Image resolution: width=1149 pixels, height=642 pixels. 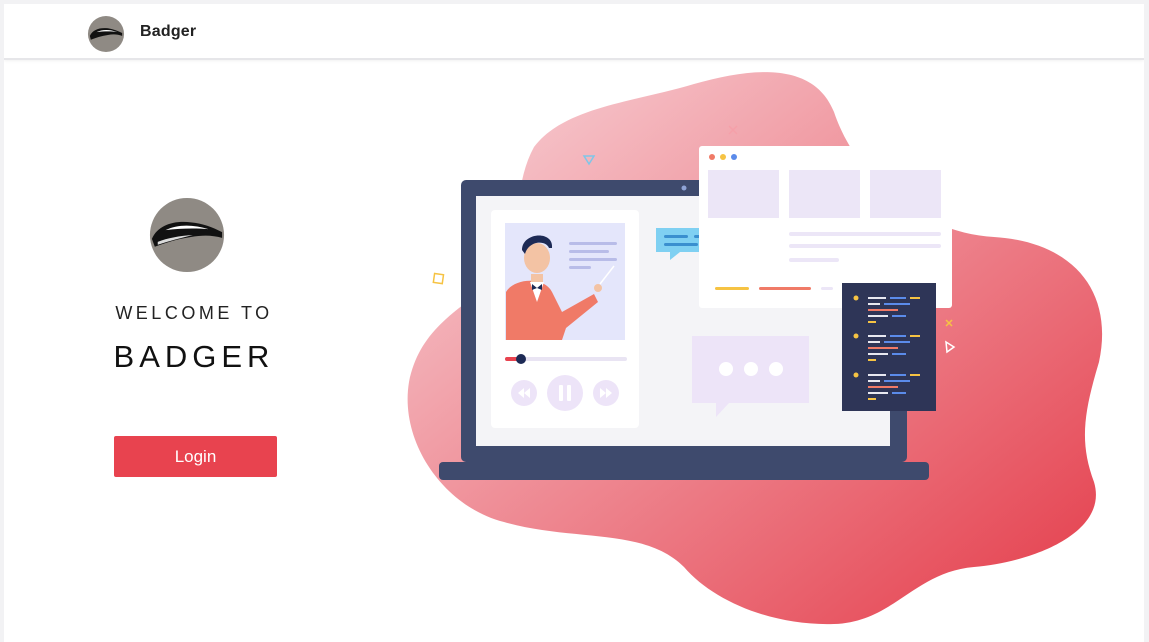 What do you see at coordinates (574, 32) in the screenshot?
I see `top-nav-bar: Badger` at bounding box center [574, 32].